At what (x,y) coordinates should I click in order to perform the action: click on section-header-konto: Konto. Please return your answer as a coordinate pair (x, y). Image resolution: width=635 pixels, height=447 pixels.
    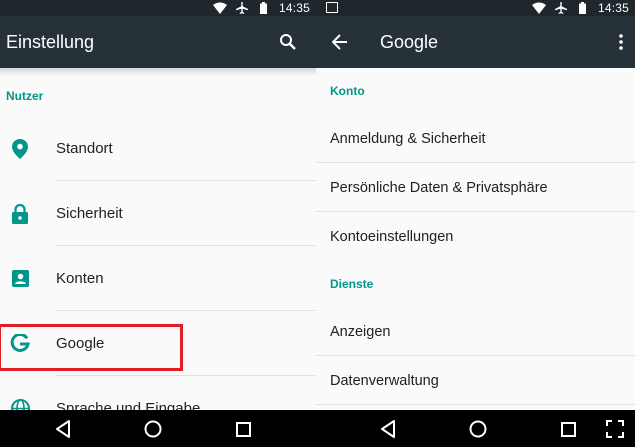
    Looking at the image, I should click on (347, 91).